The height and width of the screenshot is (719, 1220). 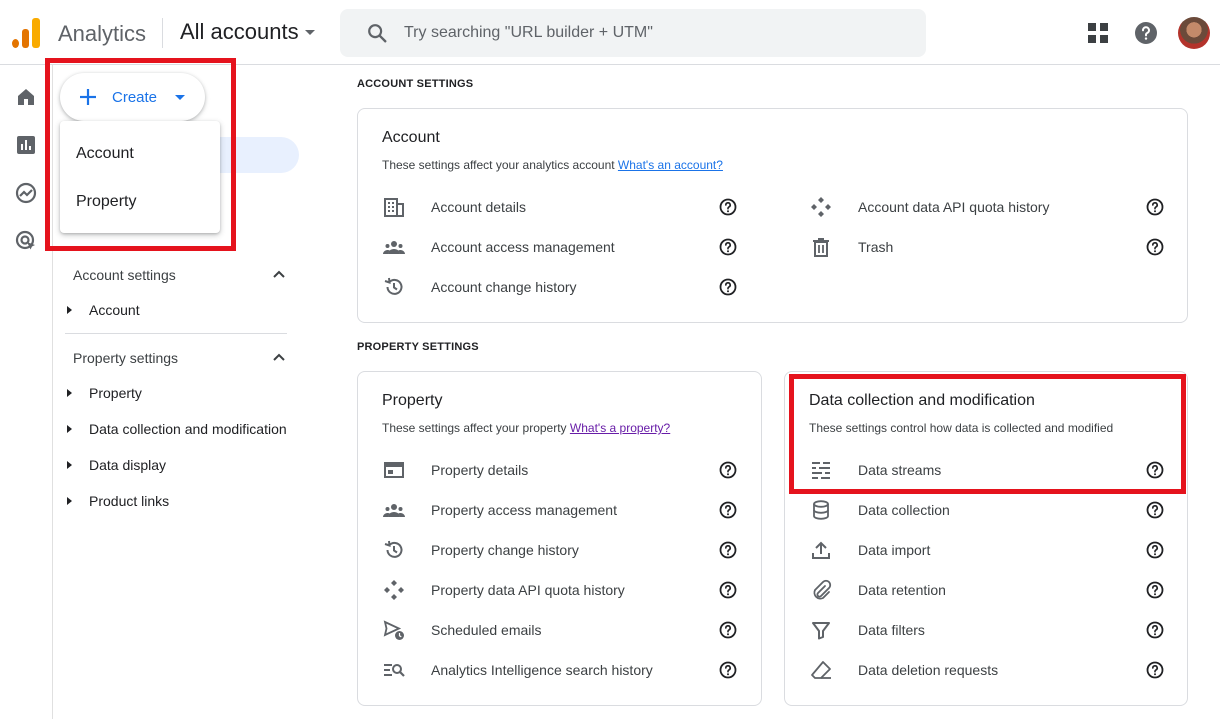 I want to click on row-label: Data deletion requests, so click(x=928, y=670).